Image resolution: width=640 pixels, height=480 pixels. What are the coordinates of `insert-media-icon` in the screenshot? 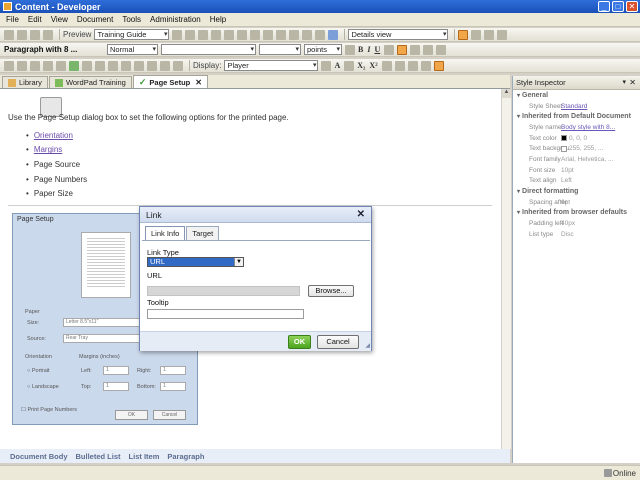 It's located at (165, 65).